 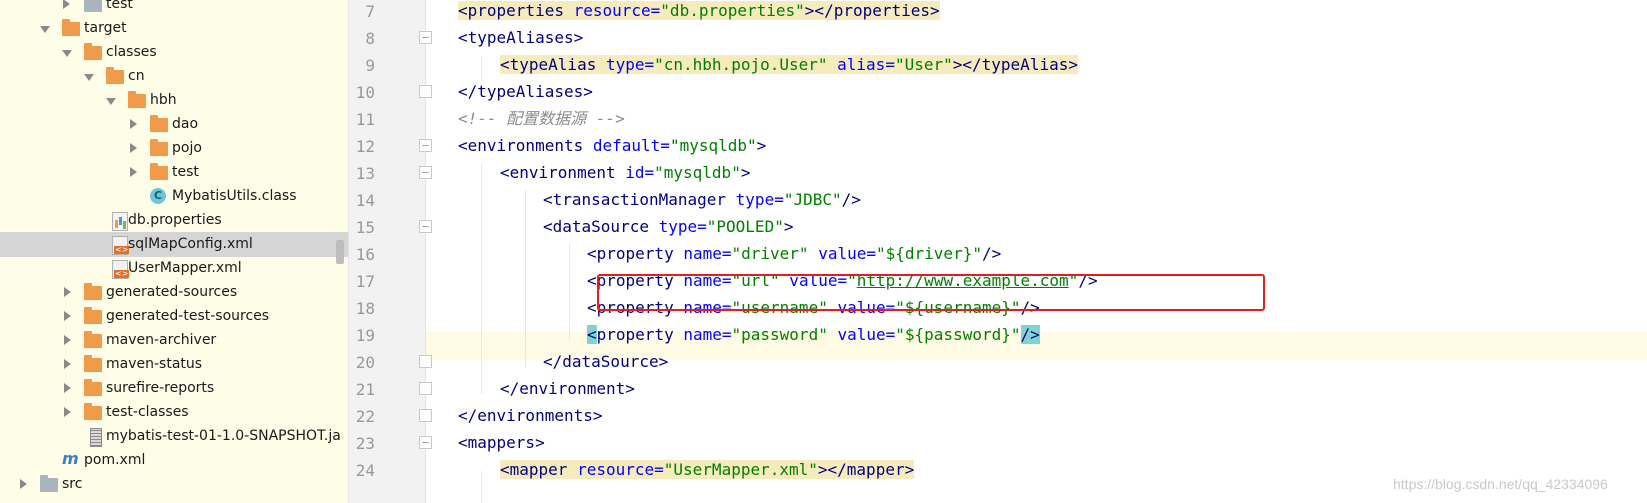 I want to click on tree-item-db-properties: db.properties, so click(x=174, y=220).